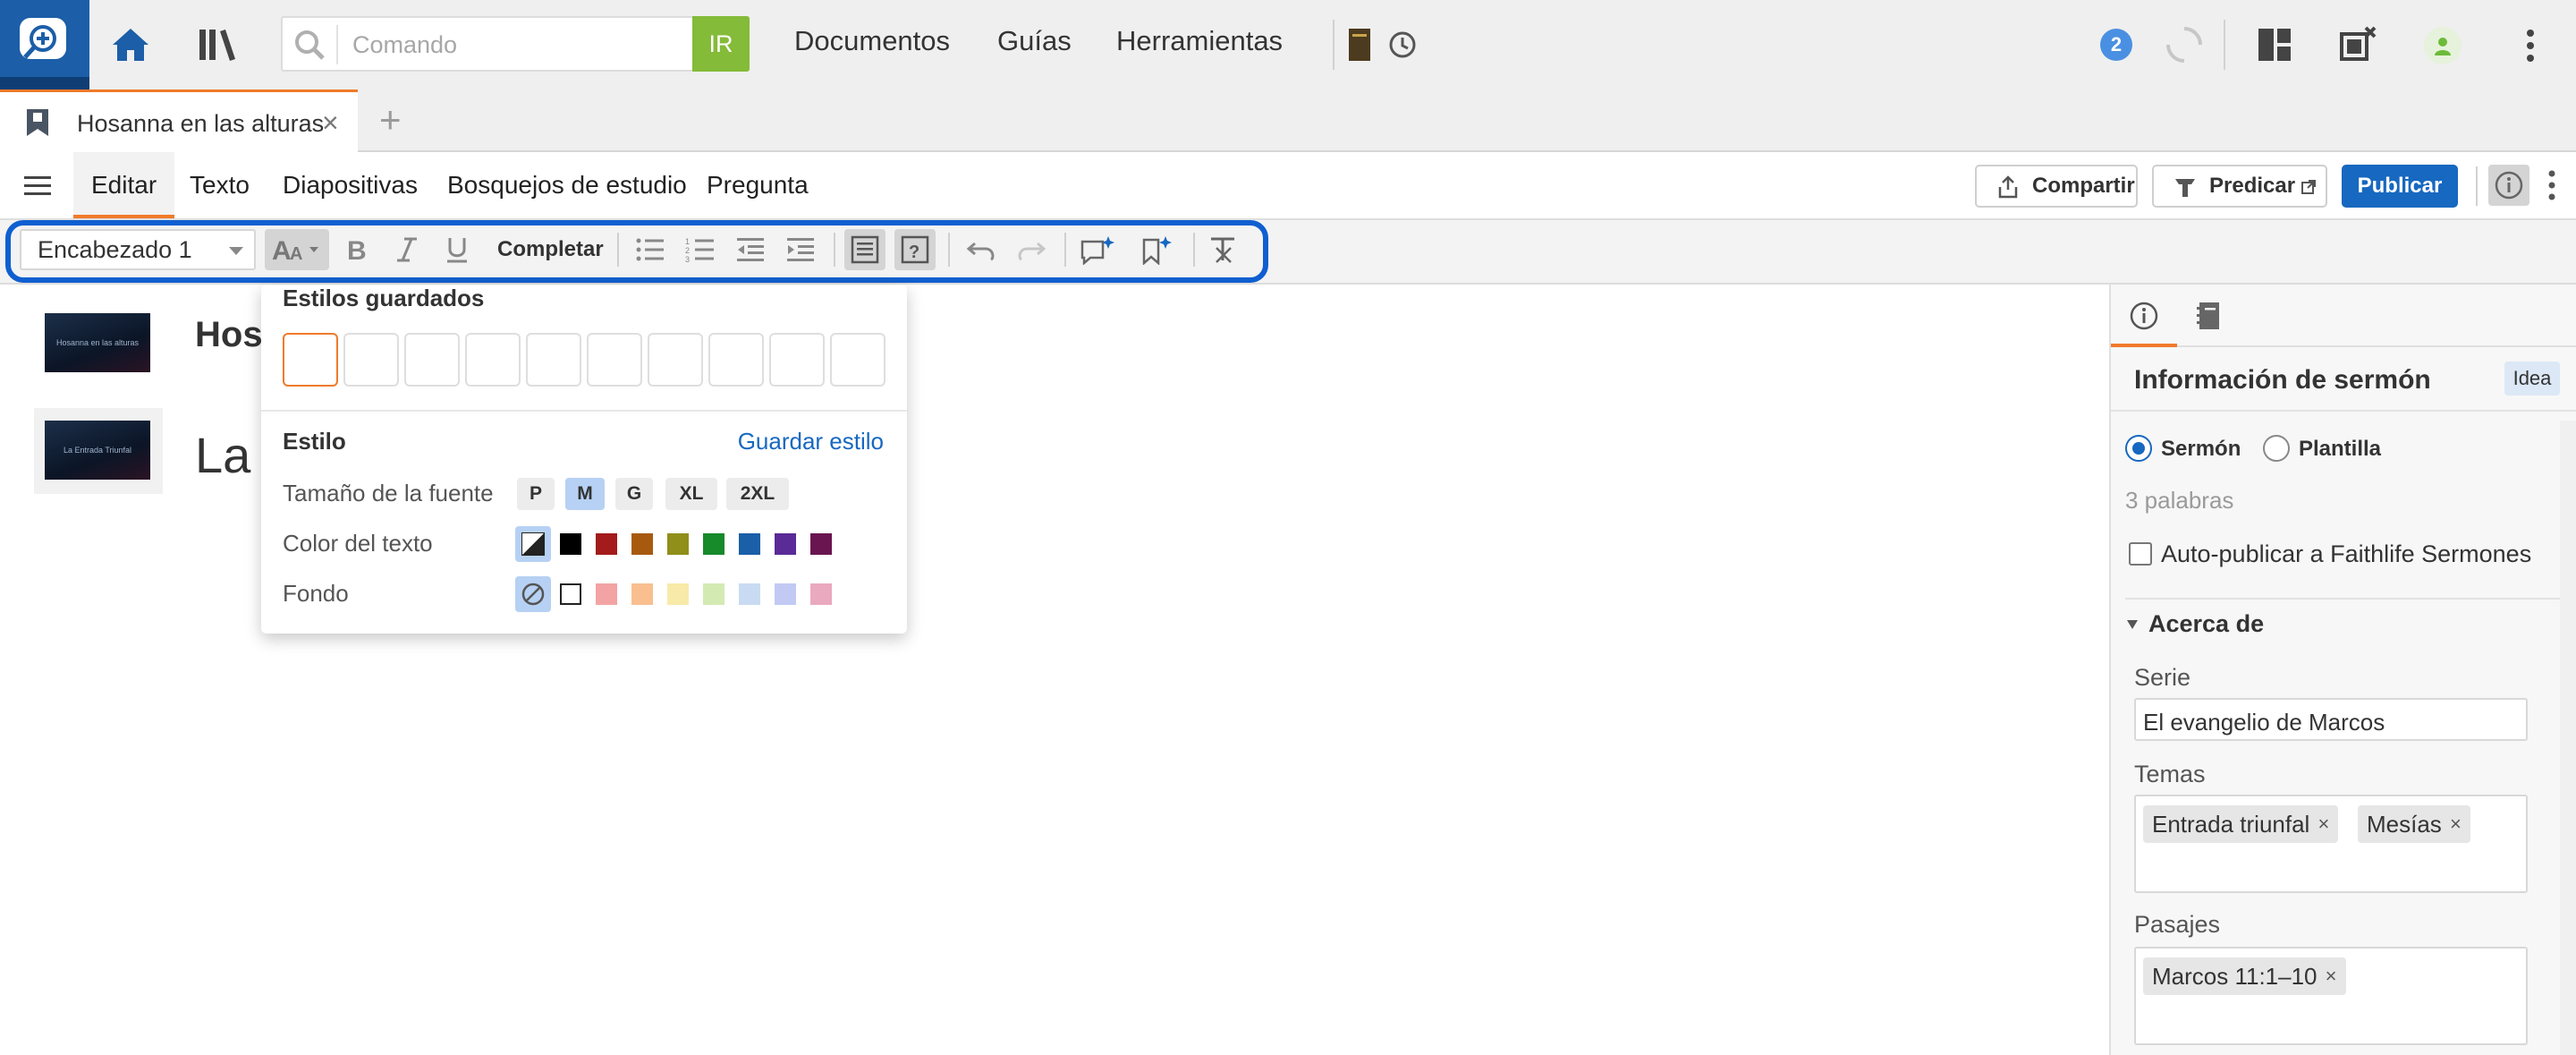  I want to click on nav-documents: Documentos, so click(872, 41).